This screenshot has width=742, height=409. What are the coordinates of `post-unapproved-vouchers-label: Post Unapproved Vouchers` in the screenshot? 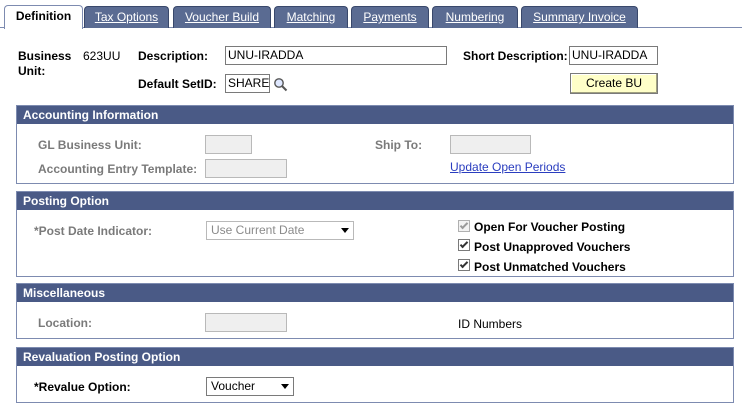 It's located at (552, 247).